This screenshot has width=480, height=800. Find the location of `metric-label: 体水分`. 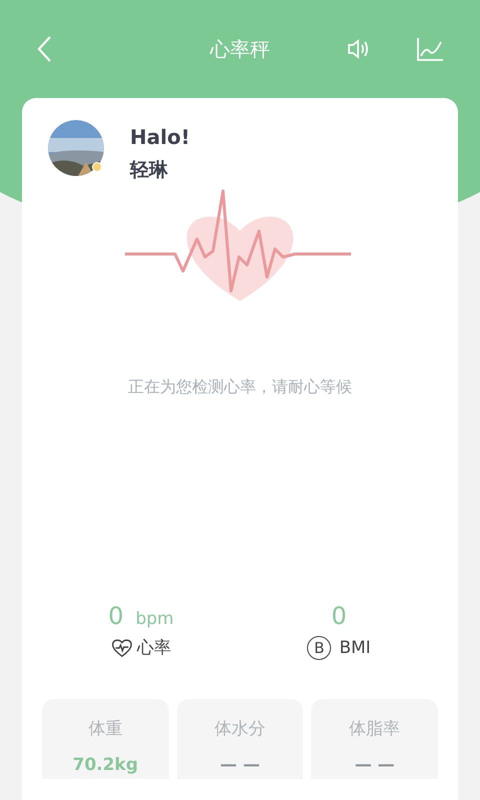

metric-label: 体水分 is located at coordinates (240, 729).